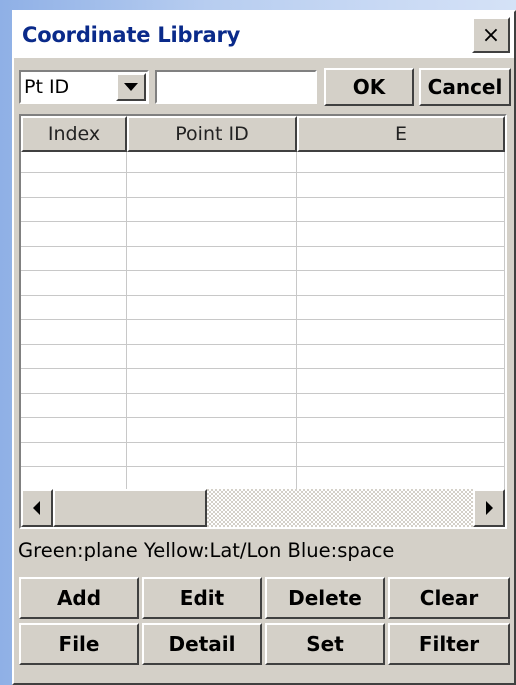 This screenshot has width=516, height=685. I want to click on chevron-down-icon, so click(131, 87).